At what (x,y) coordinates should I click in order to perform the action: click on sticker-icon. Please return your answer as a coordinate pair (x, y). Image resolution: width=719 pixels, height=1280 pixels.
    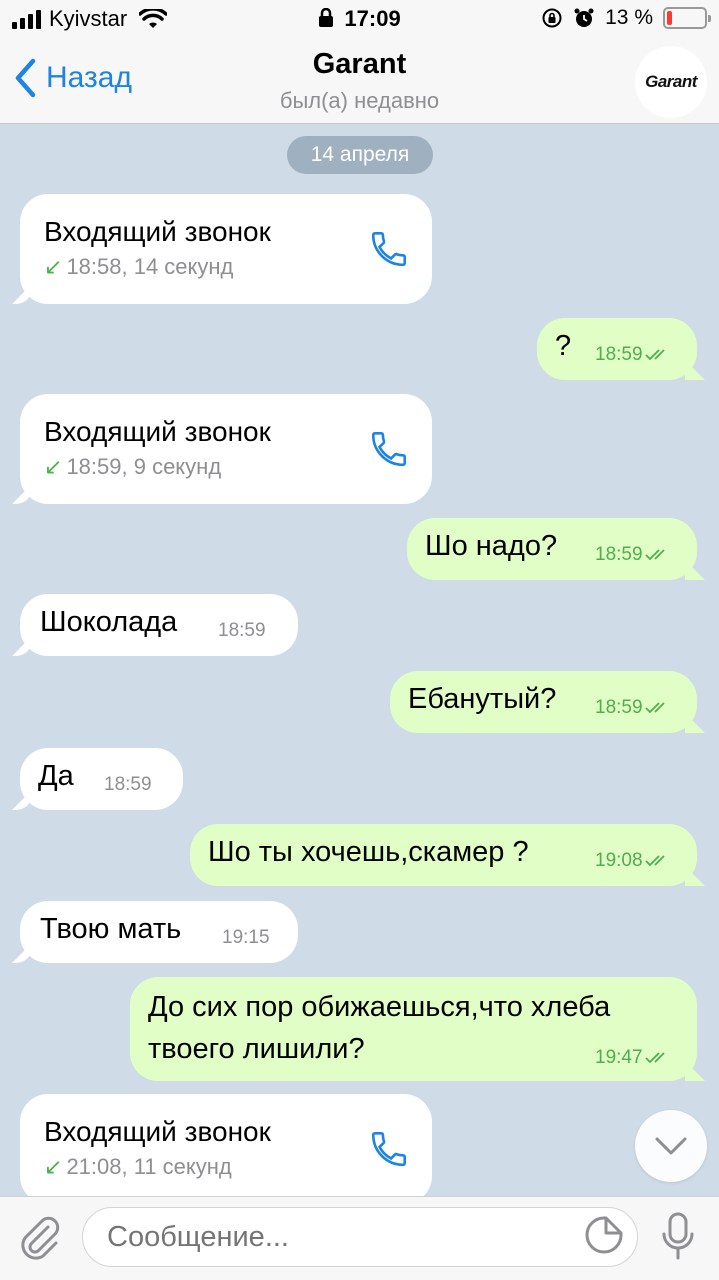
    Looking at the image, I should click on (604, 1235).